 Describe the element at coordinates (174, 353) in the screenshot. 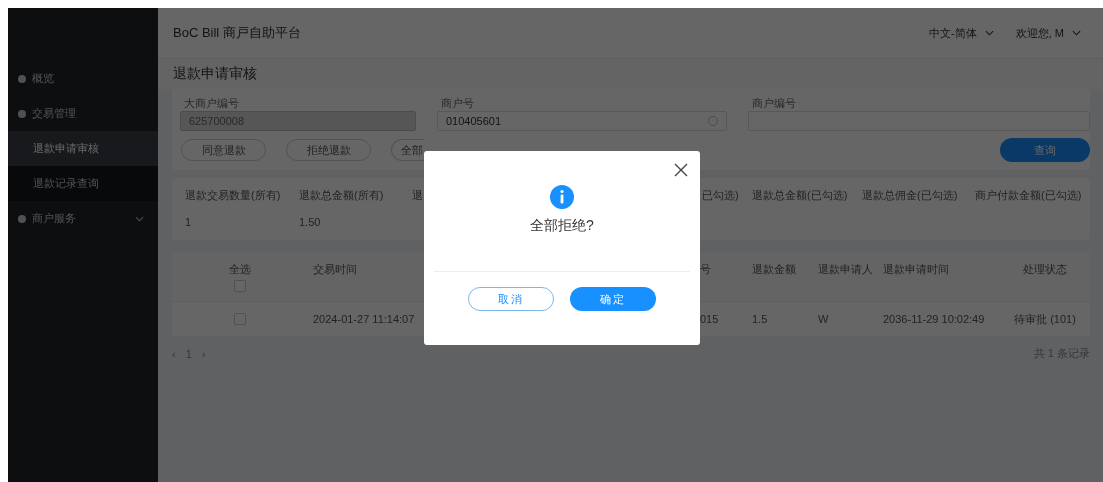

I see `prev-page-icon: ‹` at that location.